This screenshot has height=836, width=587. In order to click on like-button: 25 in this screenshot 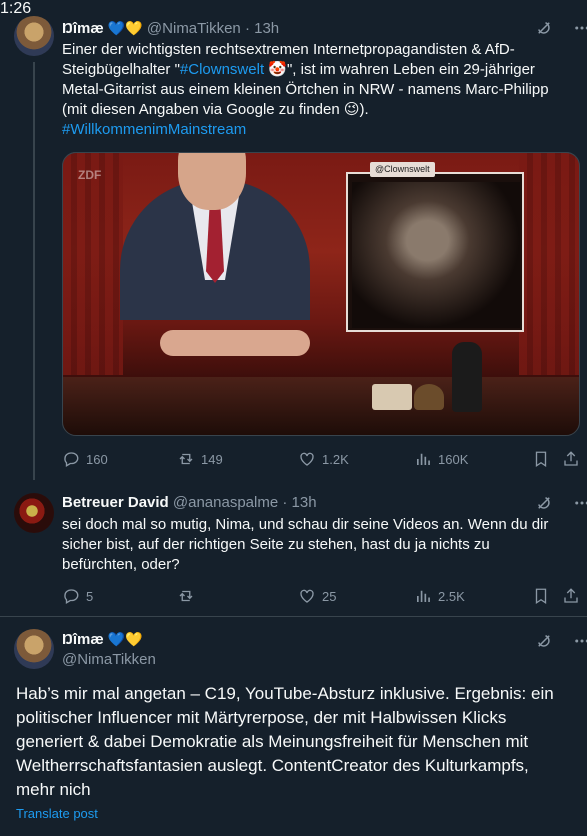, I will do `click(317, 596)`.